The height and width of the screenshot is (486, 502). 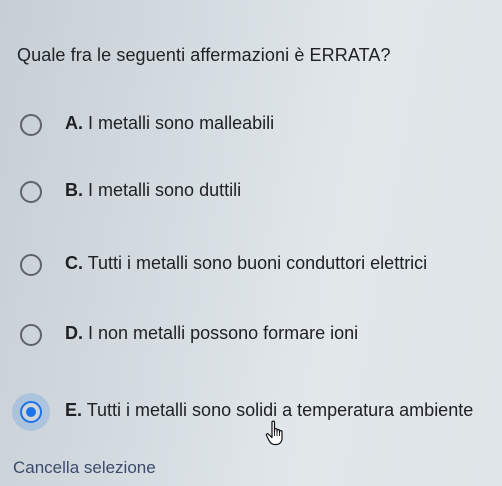 I want to click on option-d: D. I non metalli possono formare ioni, so click(x=260, y=336).